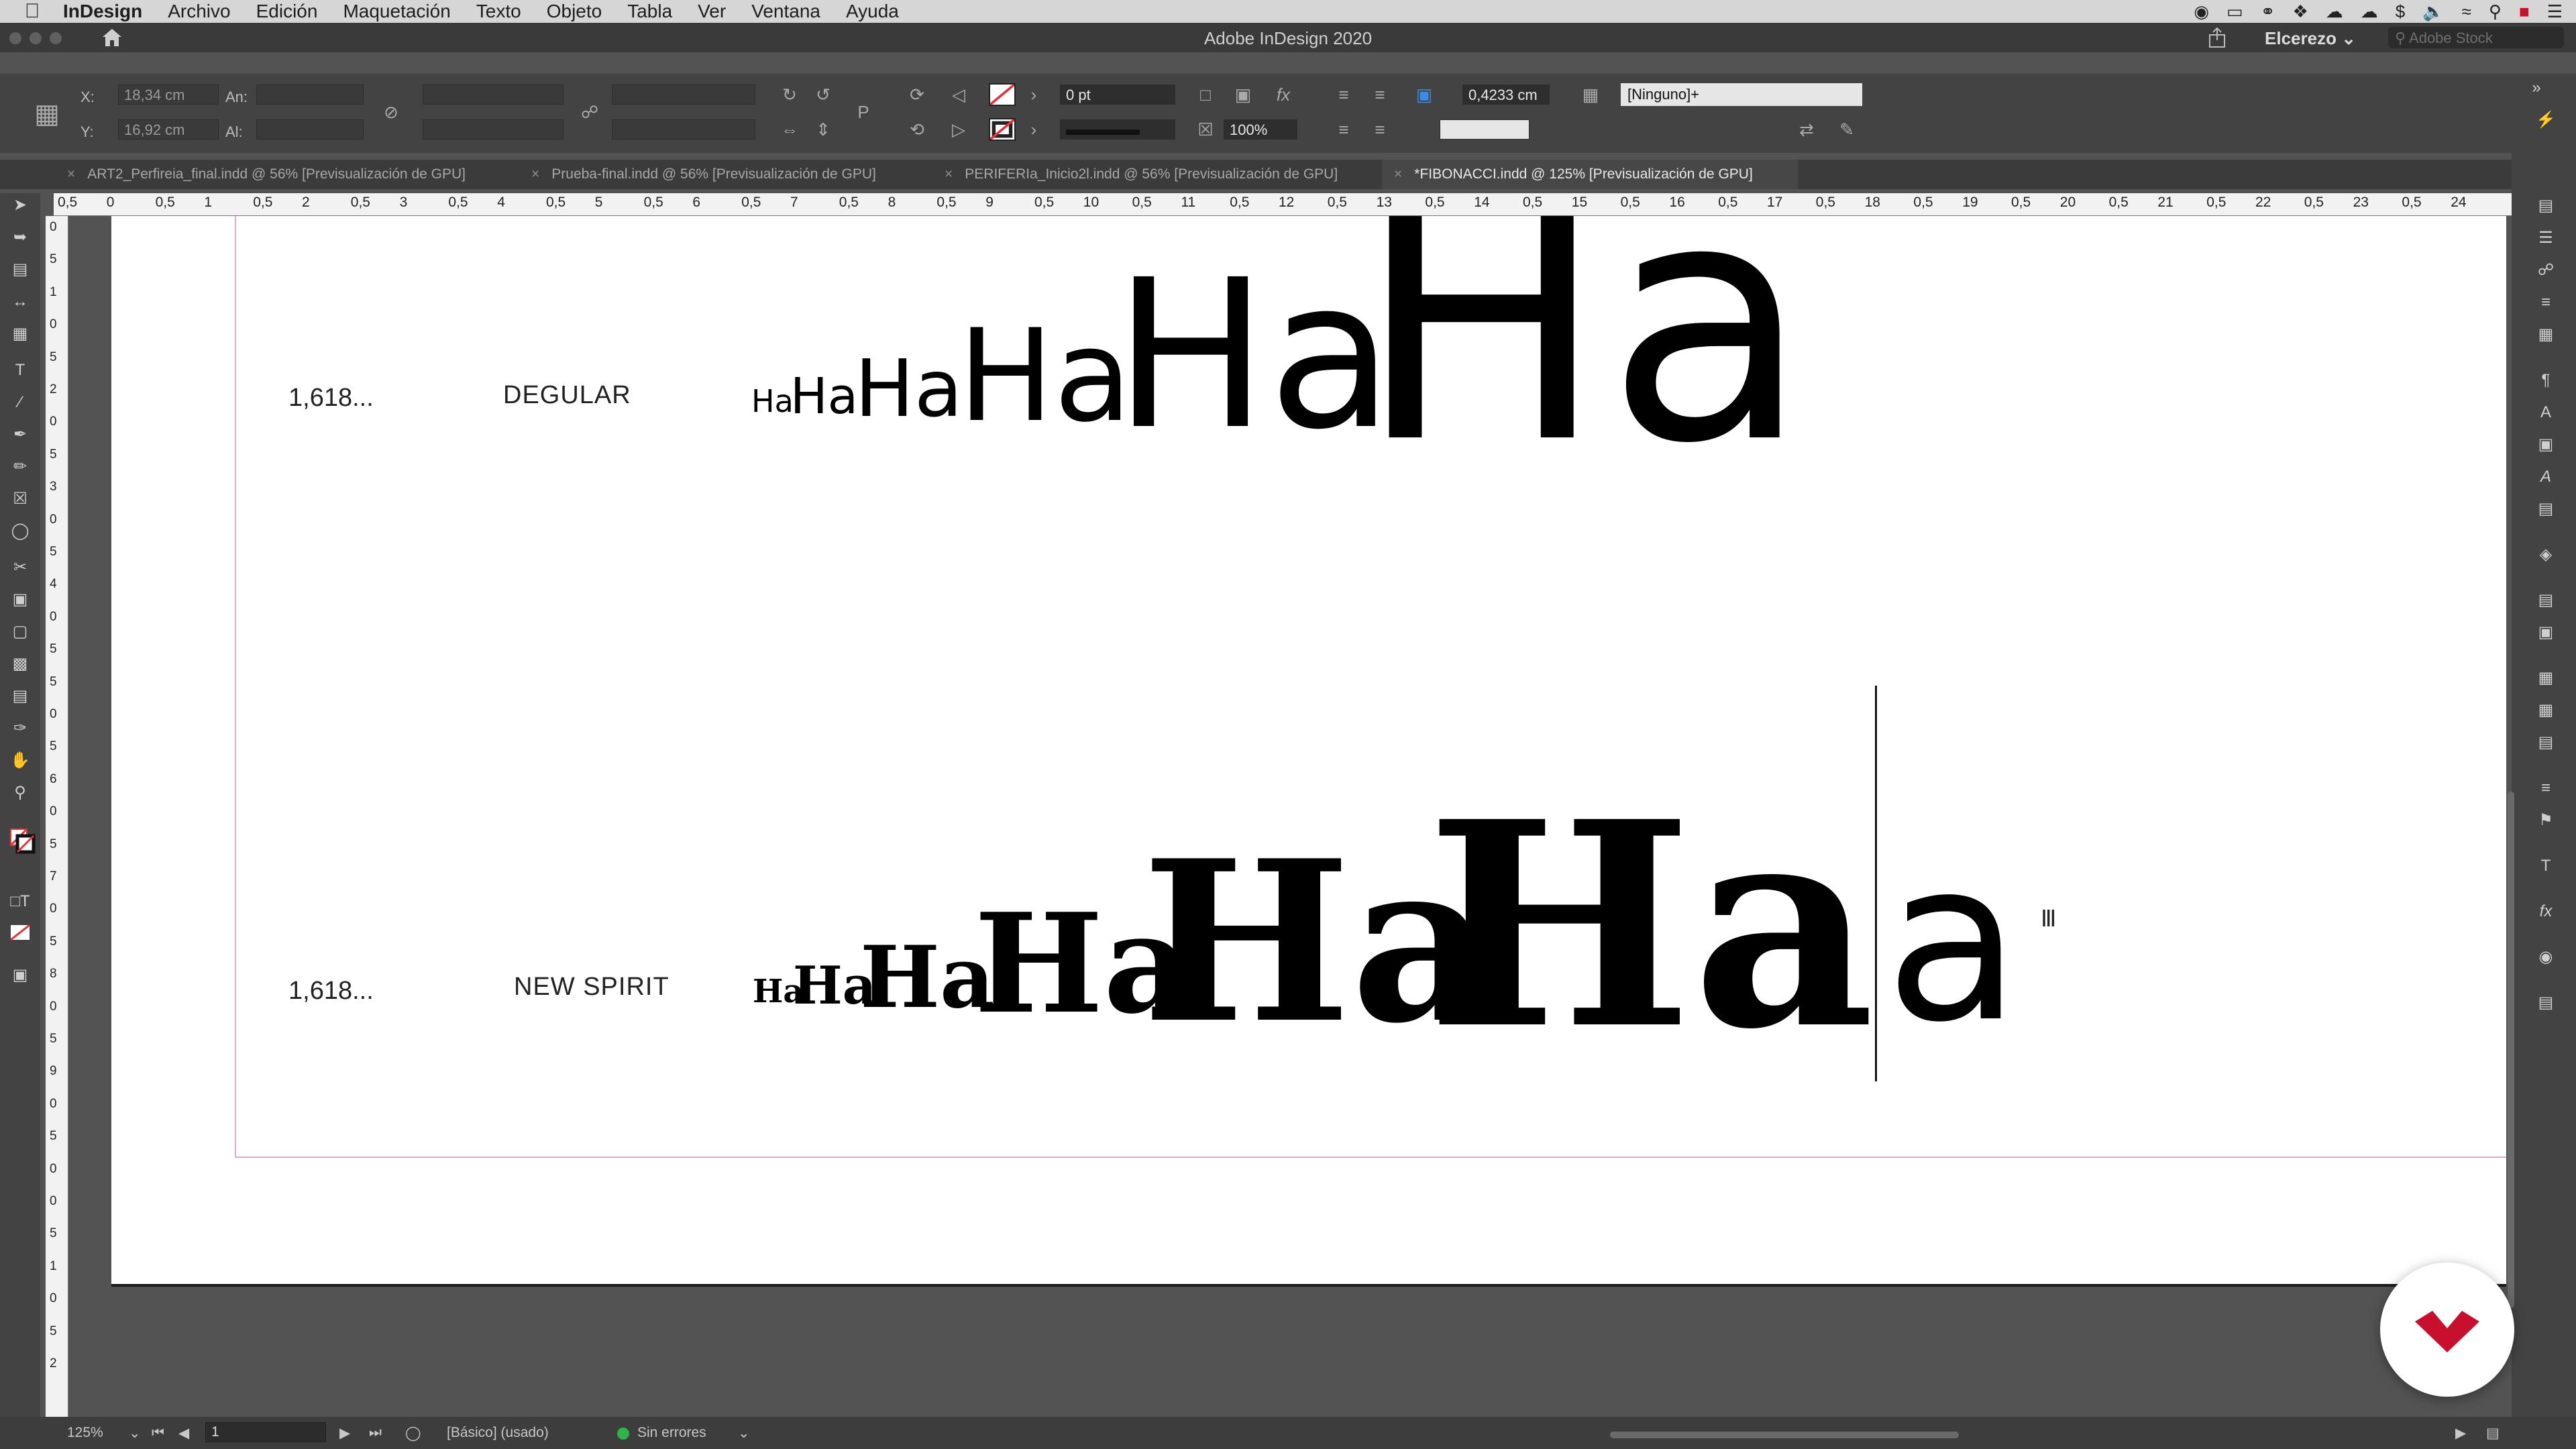  What do you see at coordinates (1506, 95) in the screenshot?
I see `offset-field: 0,4233 cm` at bounding box center [1506, 95].